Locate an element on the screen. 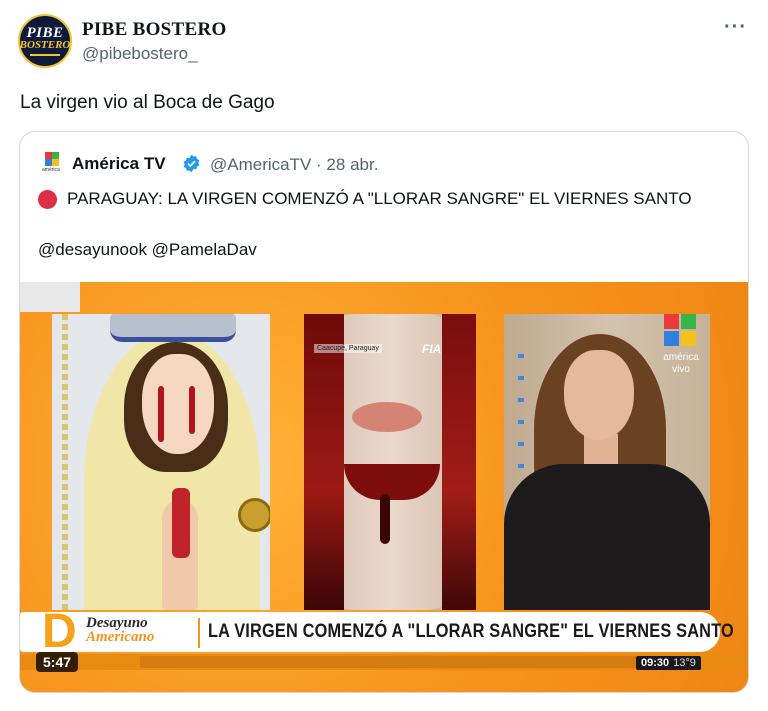 The width and height of the screenshot is (768, 711). presenter-image: américa vivo is located at coordinates (607, 462).